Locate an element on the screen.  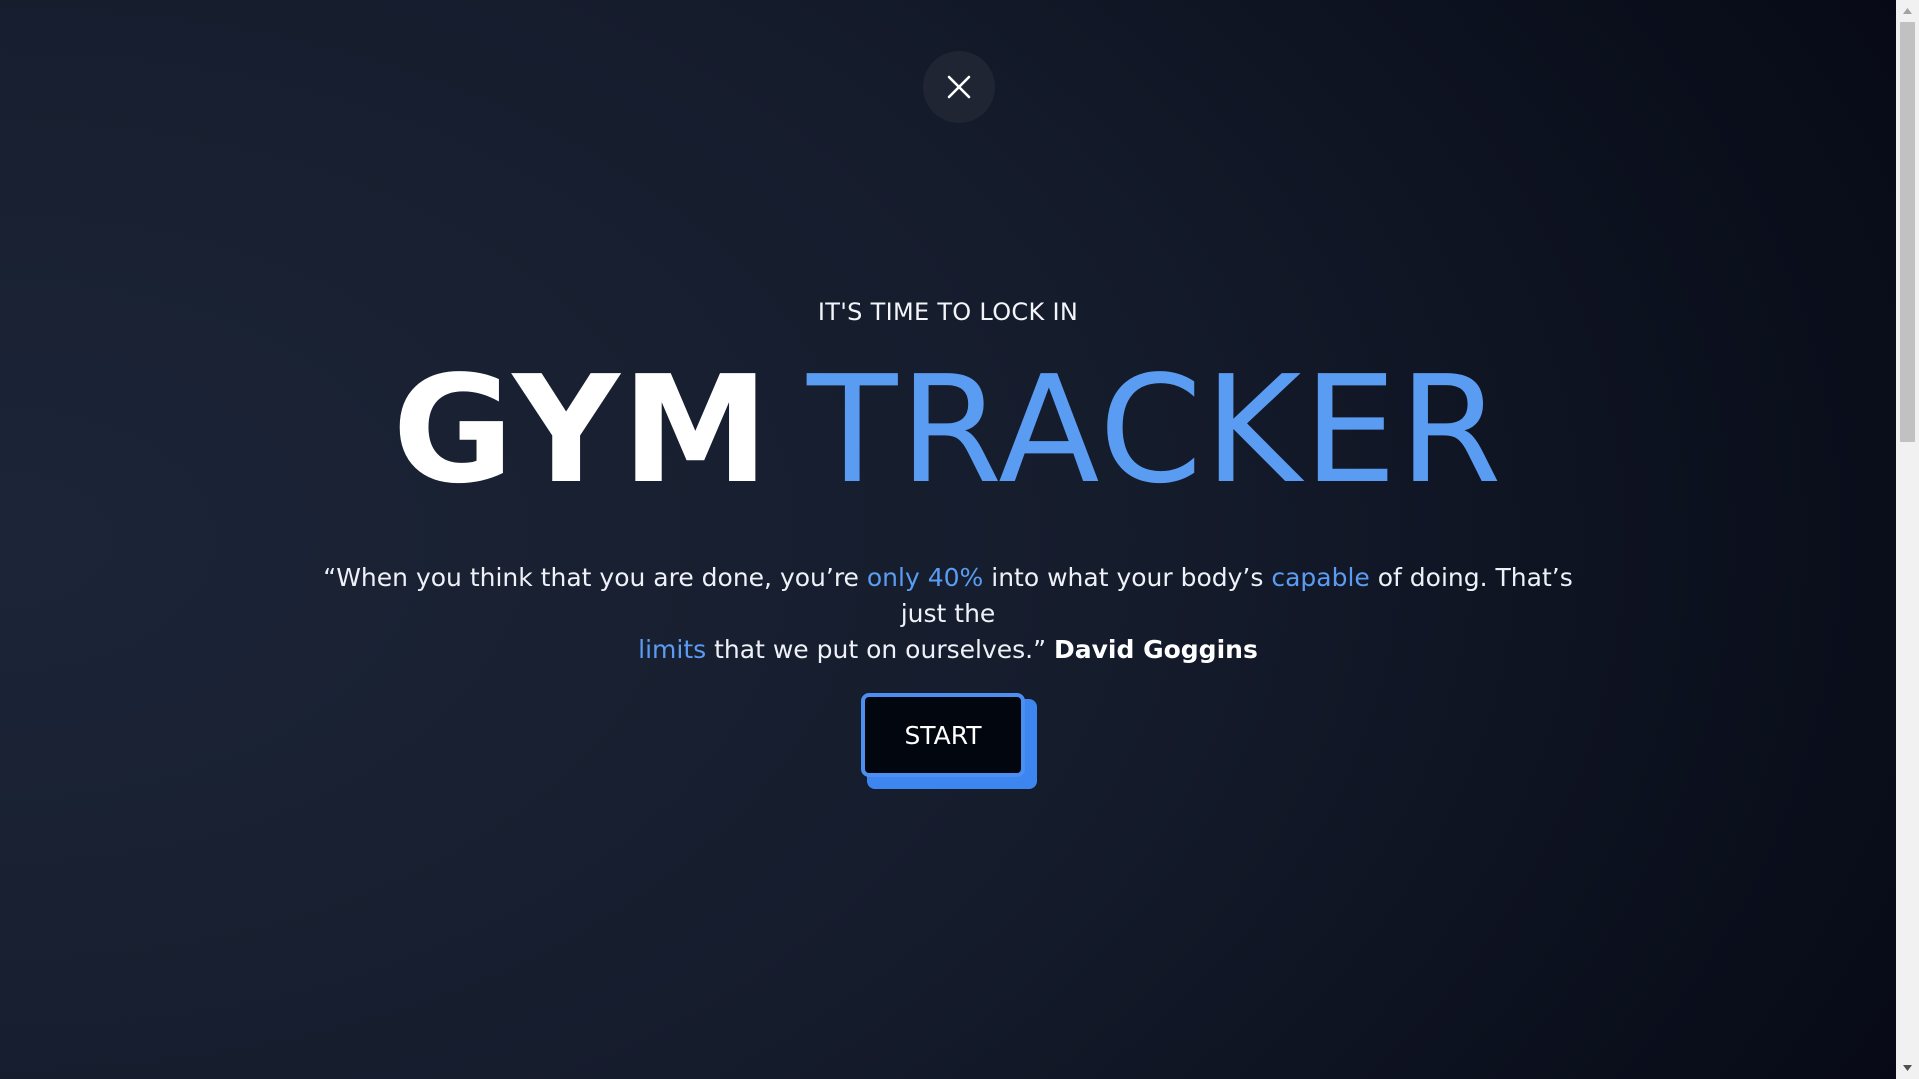
hero-eyebrow: IT'S TIME TO LOCK IN is located at coordinates (948, 312).